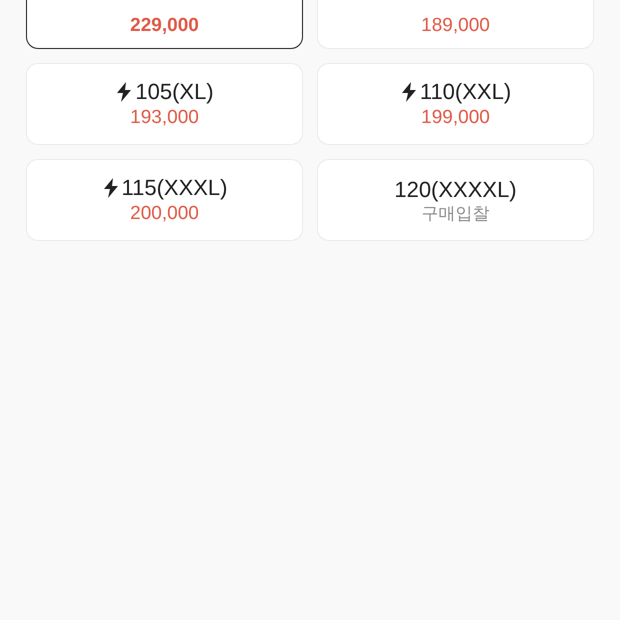 The image size is (620, 620). Describe the element at coordinates (466, 92) in the screenshot. I see `size-label: 110(XXL)` at that location.